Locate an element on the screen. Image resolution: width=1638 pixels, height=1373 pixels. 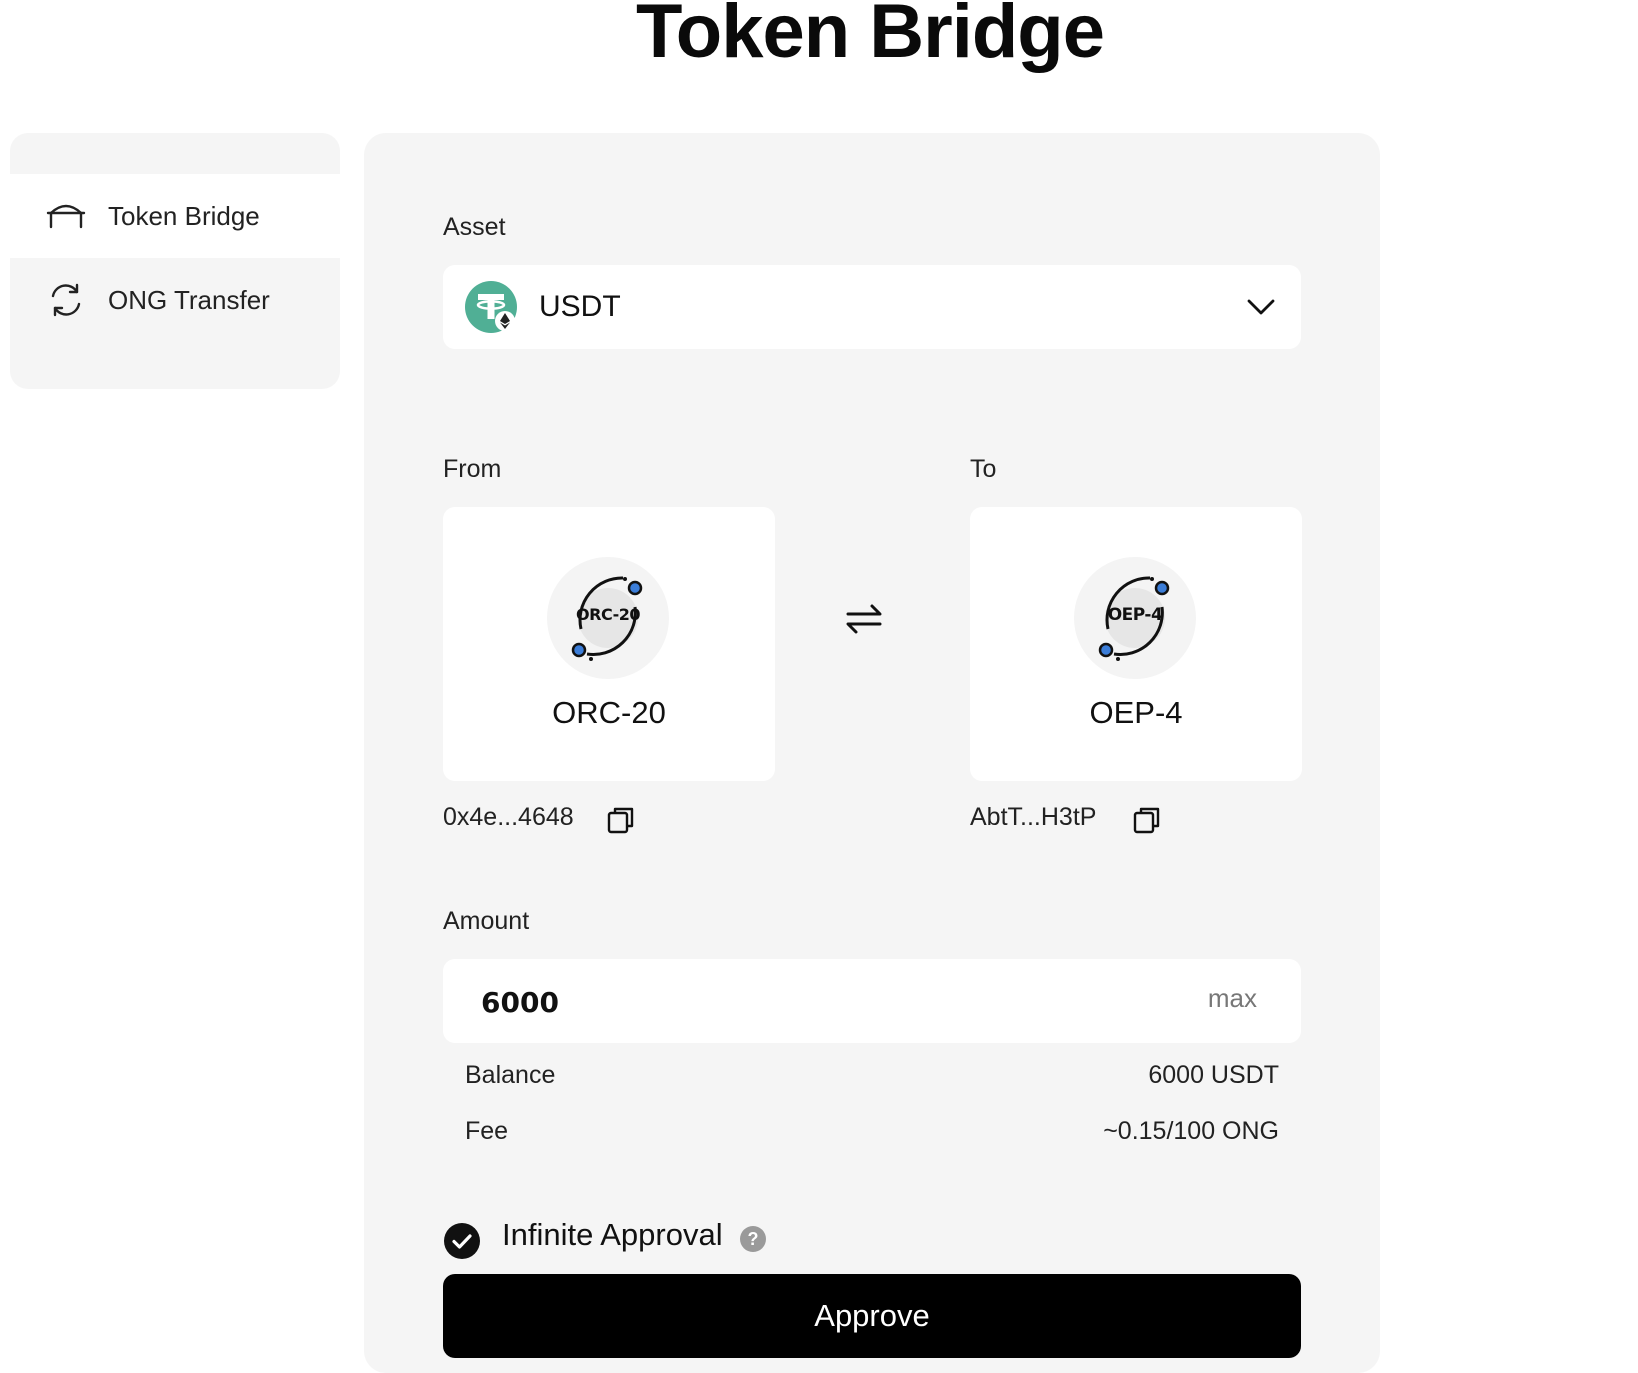
tether-icon is located at coordinates (491, 307).